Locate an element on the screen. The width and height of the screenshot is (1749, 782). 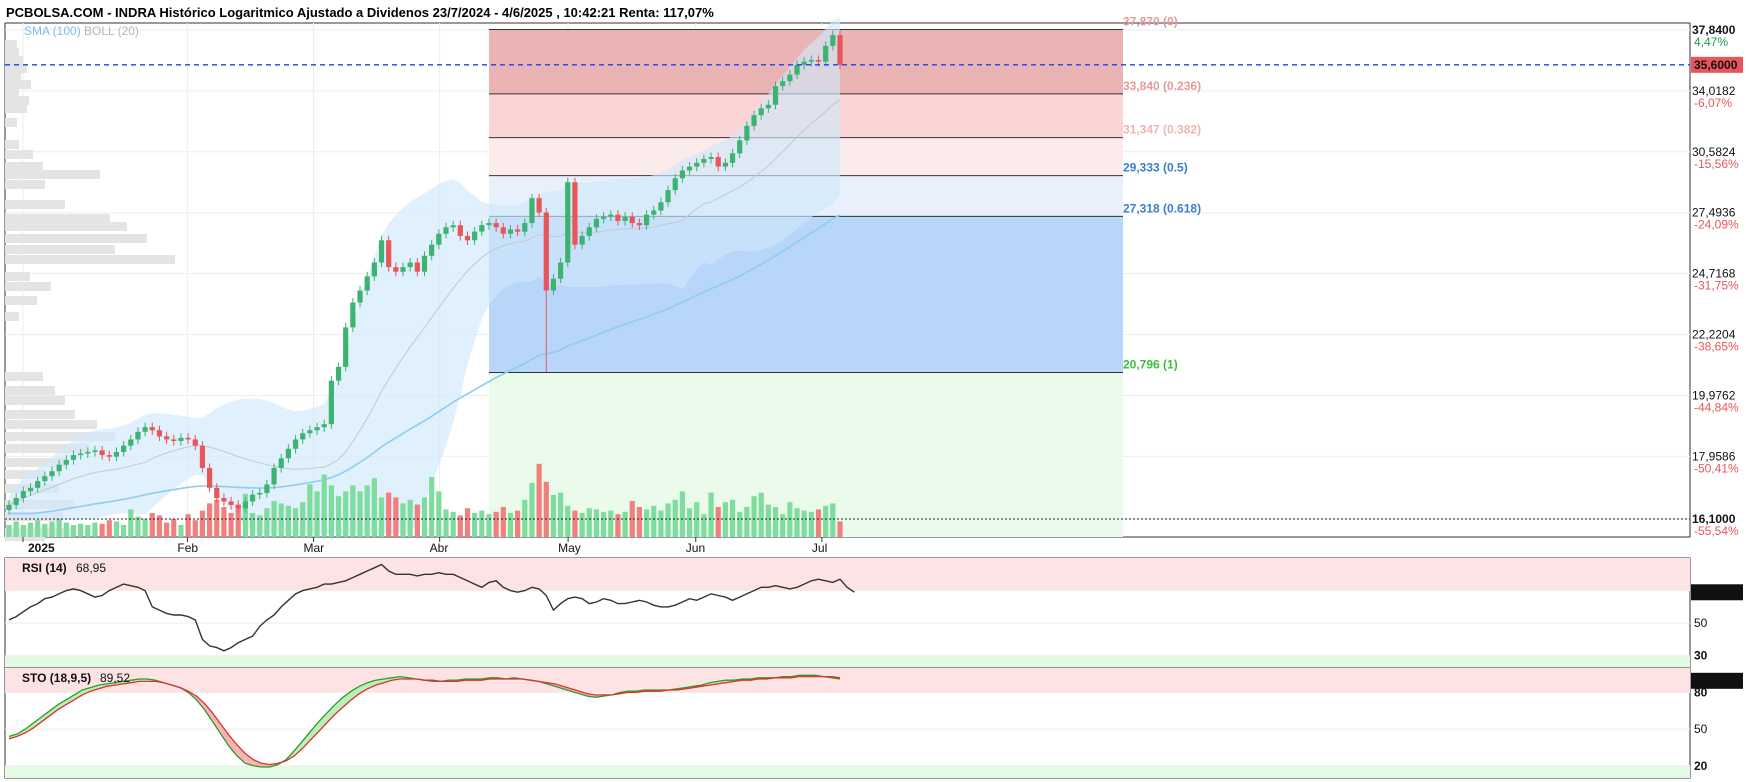
fib-level-label: 33,840 (0.236) is located at coordinates (1162, 86).